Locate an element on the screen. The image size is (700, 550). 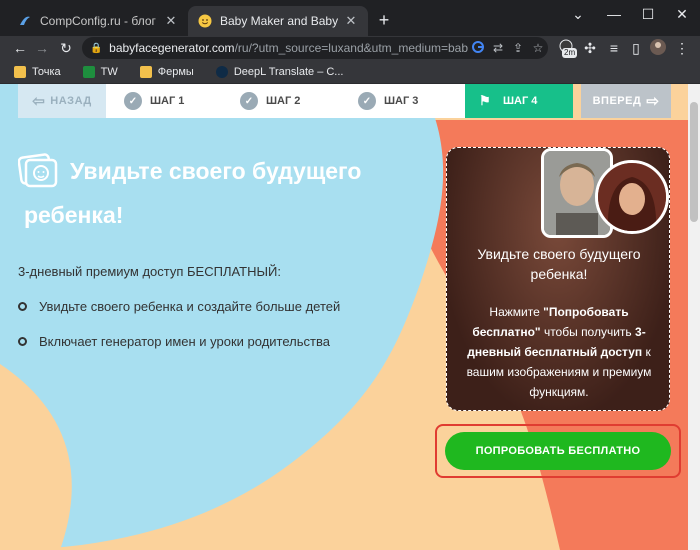
minimize-icon: — is located at coordinates (614, 14).